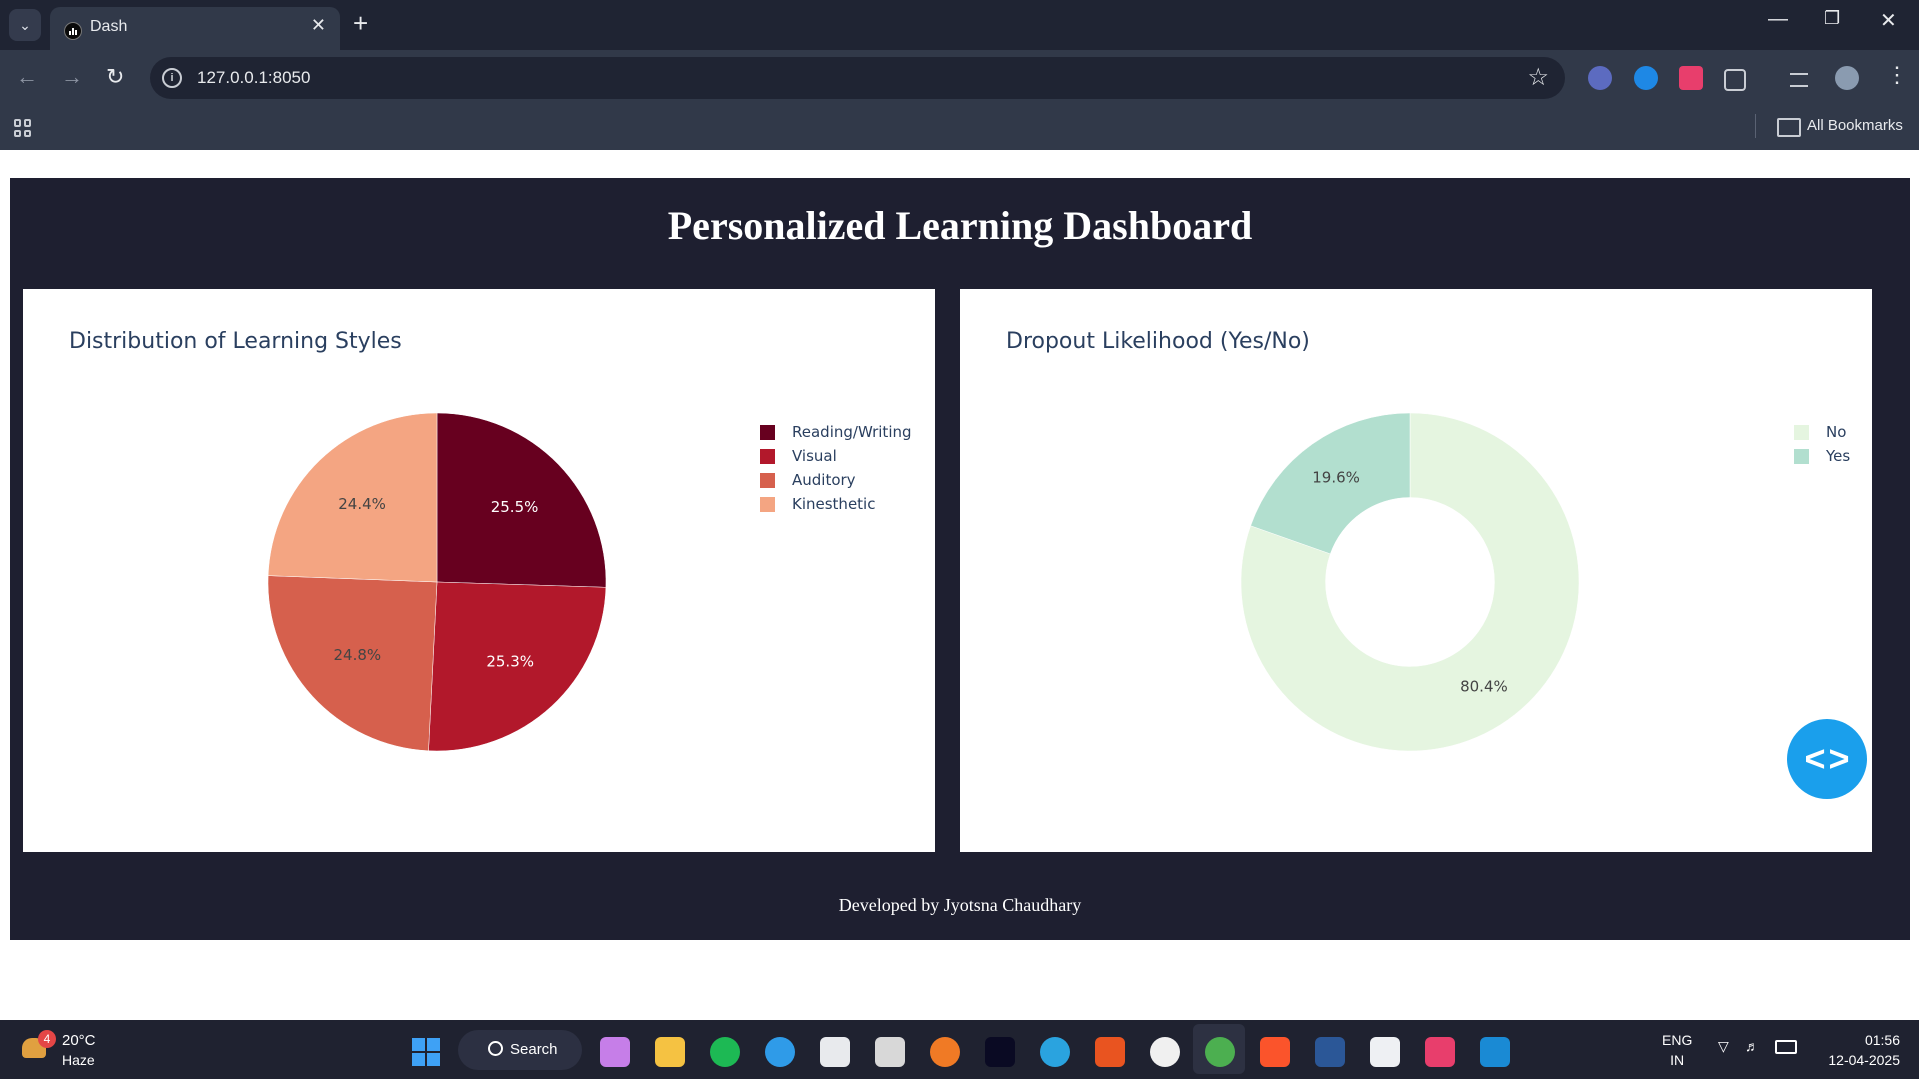 Image resolution: width=1919 pixels, height=1079 pixels. What do you see at coordinates (47, 1039) in the screenshot?
I see `notification-badge: 4` at bounding box center [47, 1039].